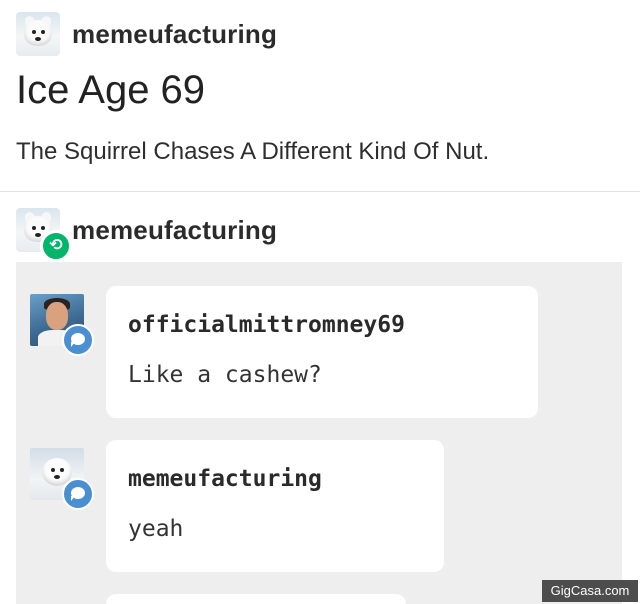 The image size is (640, 604). What do you see at coordinates (156, 529) in the screenshot?
I see `chat-message-text: yeah` at bounding box center [156, 529].